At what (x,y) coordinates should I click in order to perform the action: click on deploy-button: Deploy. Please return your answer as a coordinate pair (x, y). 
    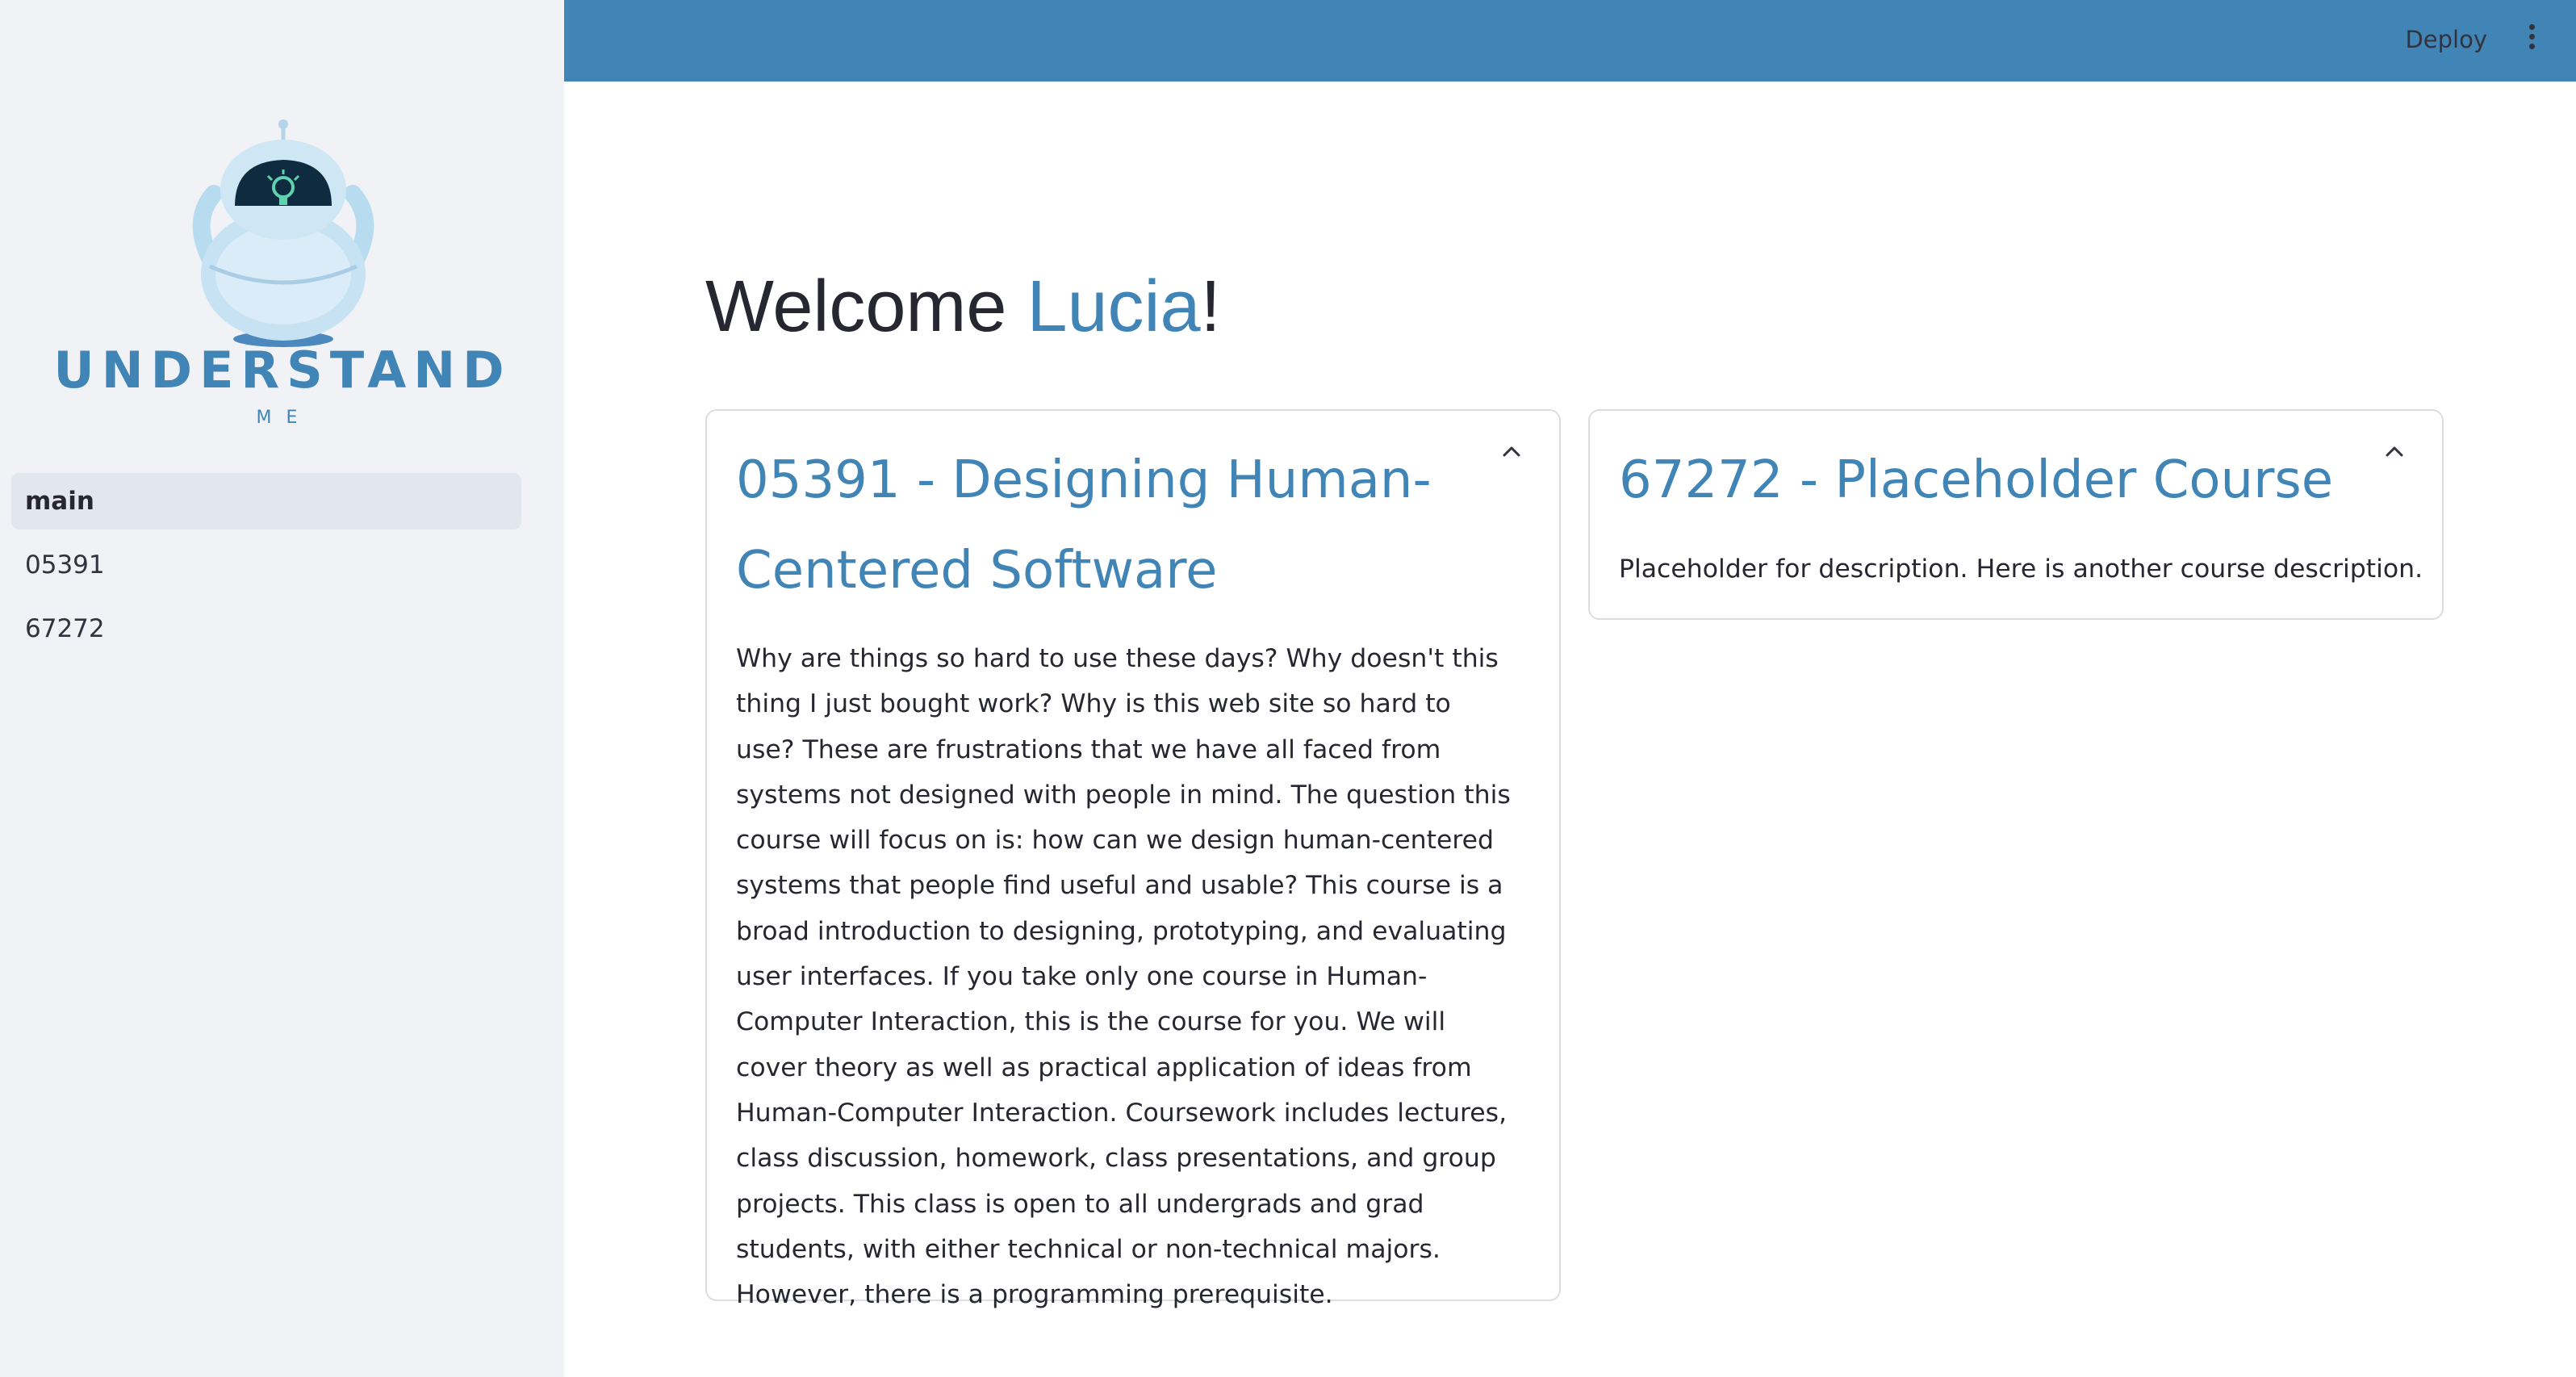
    Looking at the image, I should click on (2446, 39).